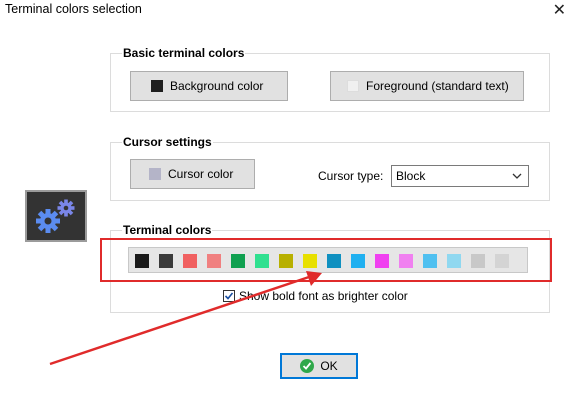 The height and width of the screenshot is (401, 576). I want to click on annotation-arrow, so click(185, 318).